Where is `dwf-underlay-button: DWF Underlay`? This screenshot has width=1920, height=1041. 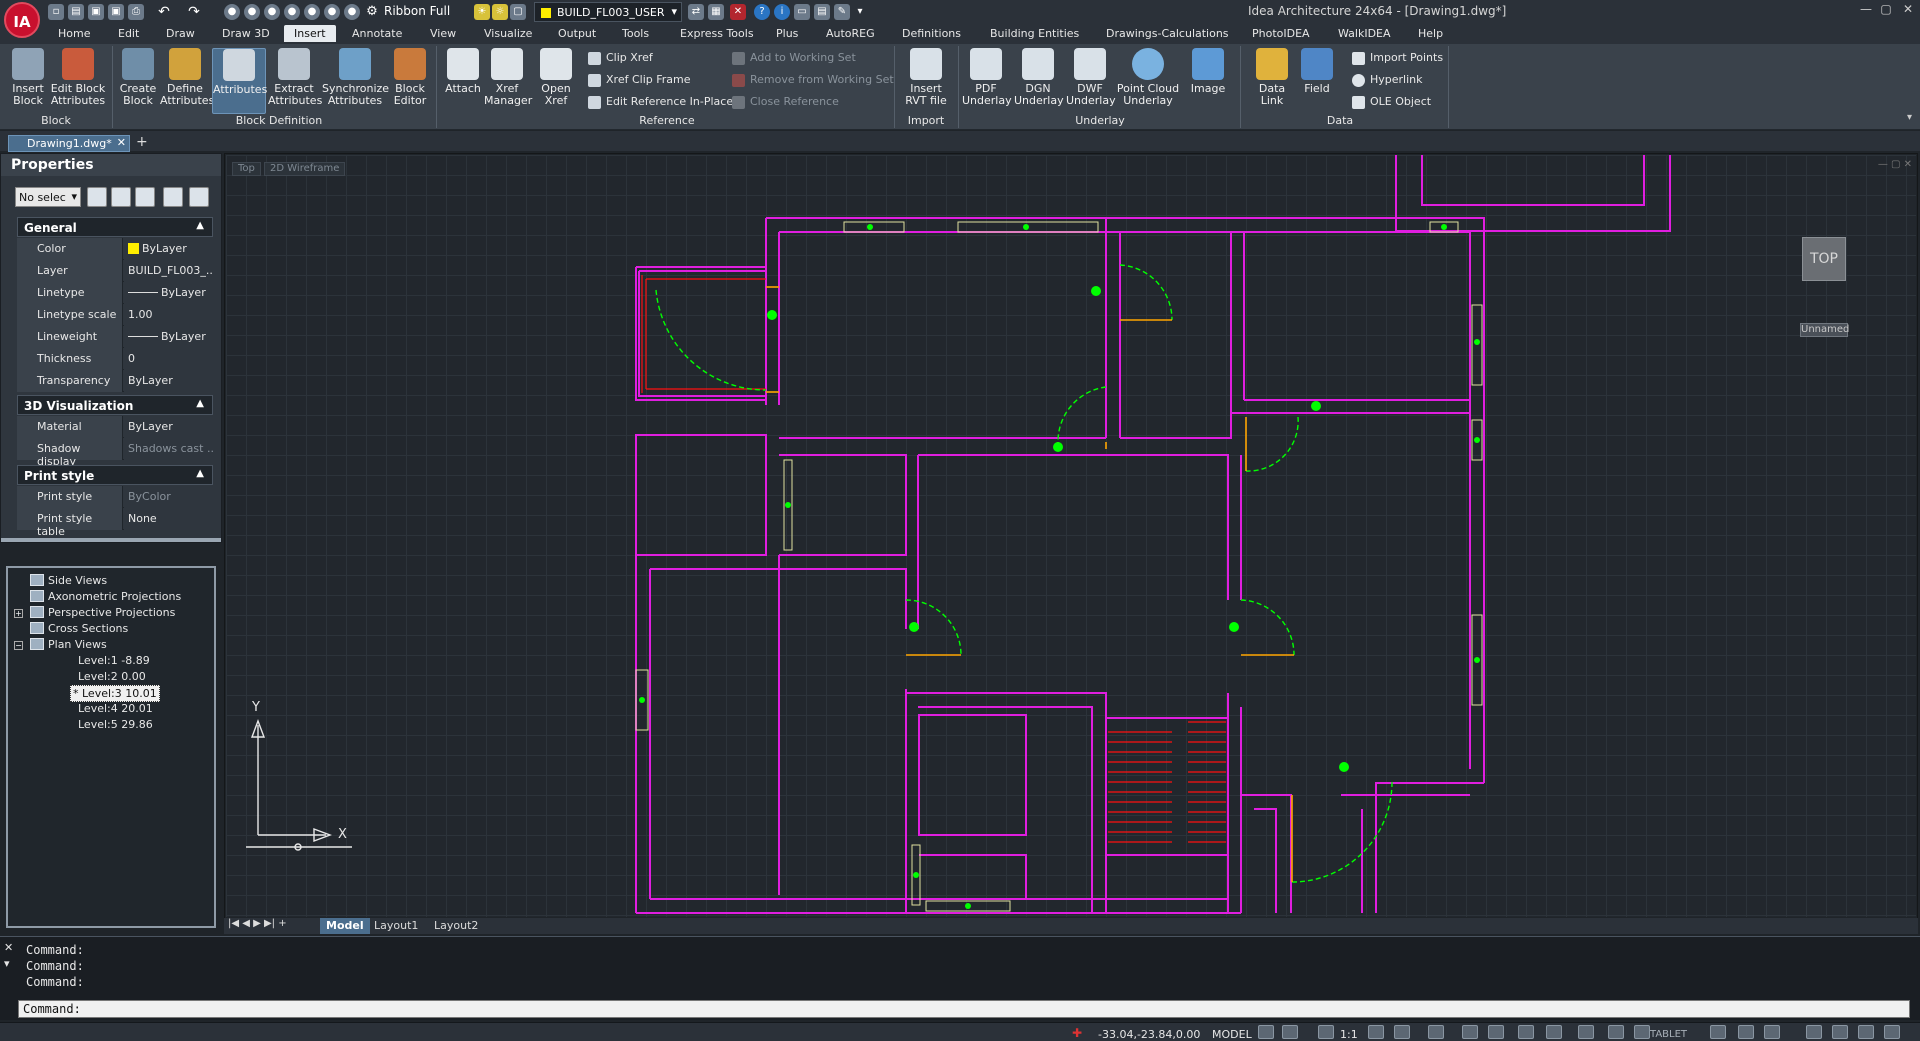 dwf-underlay-button: DWF Underlay is located at coordinates (1091, 77).